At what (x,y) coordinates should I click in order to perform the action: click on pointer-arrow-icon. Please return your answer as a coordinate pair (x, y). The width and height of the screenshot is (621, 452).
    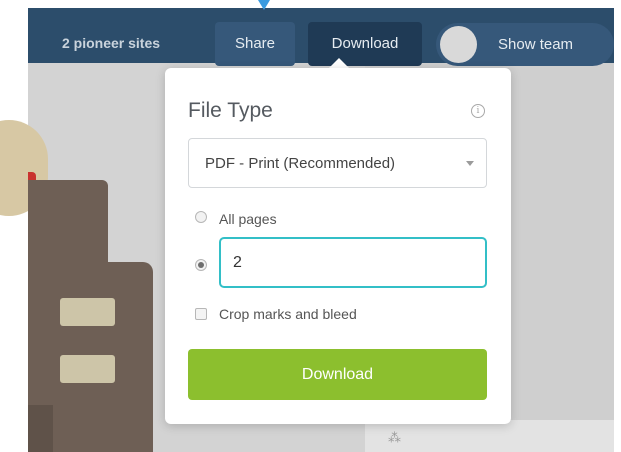
    Looking at the image, I should click on (264, 5).